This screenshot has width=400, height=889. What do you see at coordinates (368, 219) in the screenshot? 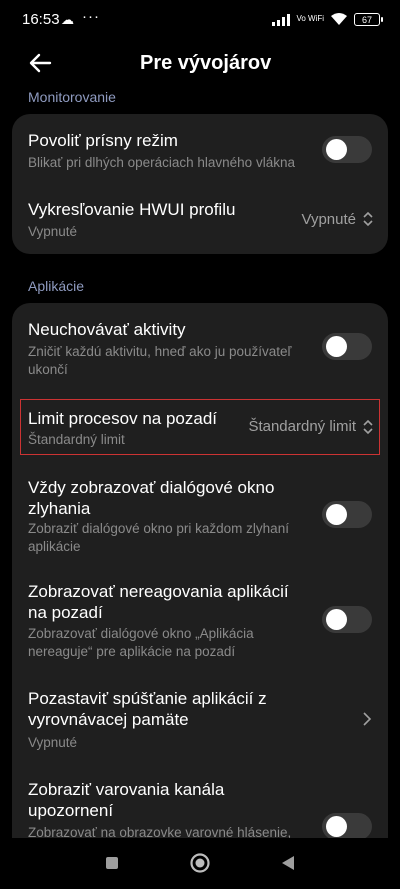
I see `updown-chevron-icon` at bounding box center [368, 219].